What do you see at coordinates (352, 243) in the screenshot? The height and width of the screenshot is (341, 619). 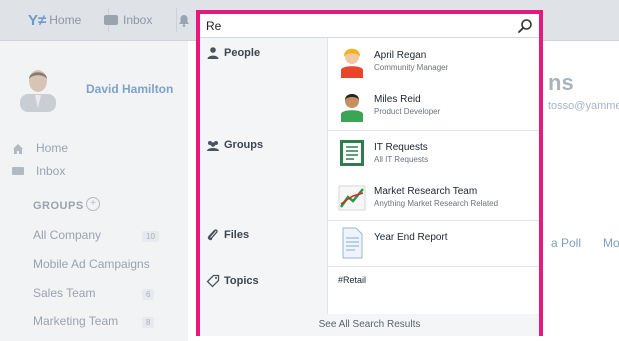 I see `document-icon` at bounding box center [352, 243].